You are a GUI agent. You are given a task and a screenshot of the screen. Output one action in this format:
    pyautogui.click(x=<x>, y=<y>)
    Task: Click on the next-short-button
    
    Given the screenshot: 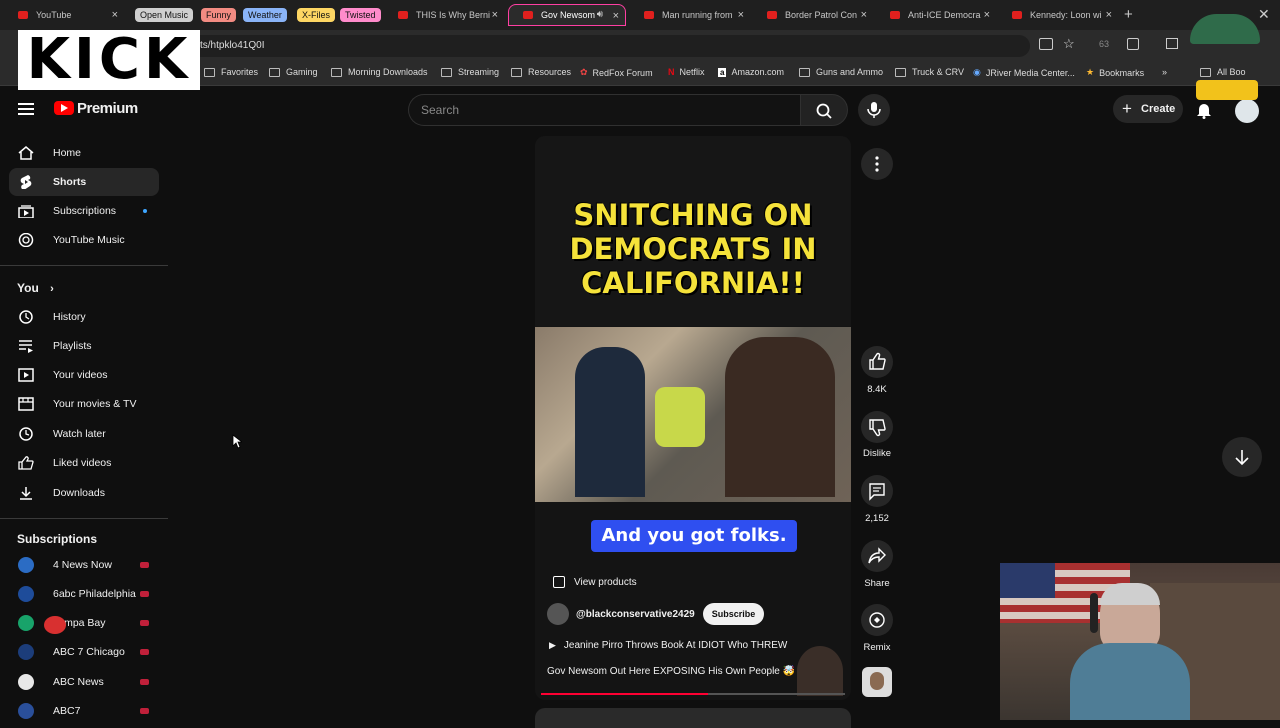 What is the action you would take?
    pyautogui.click(x=1242, y=457)
    